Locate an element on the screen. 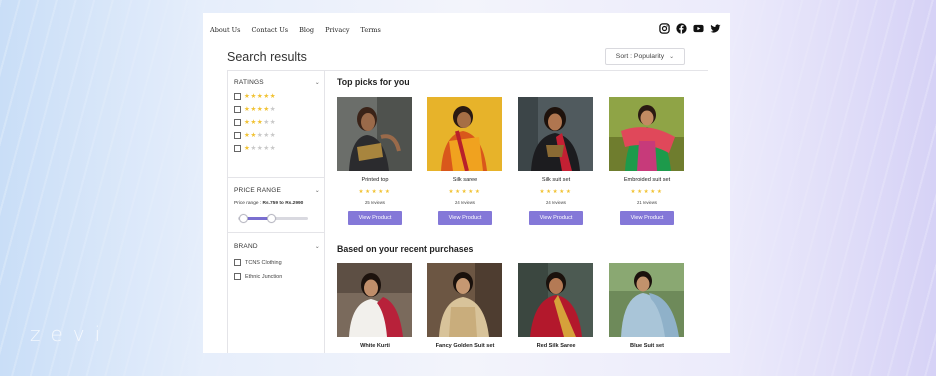  page-title: Search results is located at coordinates (267, 57).